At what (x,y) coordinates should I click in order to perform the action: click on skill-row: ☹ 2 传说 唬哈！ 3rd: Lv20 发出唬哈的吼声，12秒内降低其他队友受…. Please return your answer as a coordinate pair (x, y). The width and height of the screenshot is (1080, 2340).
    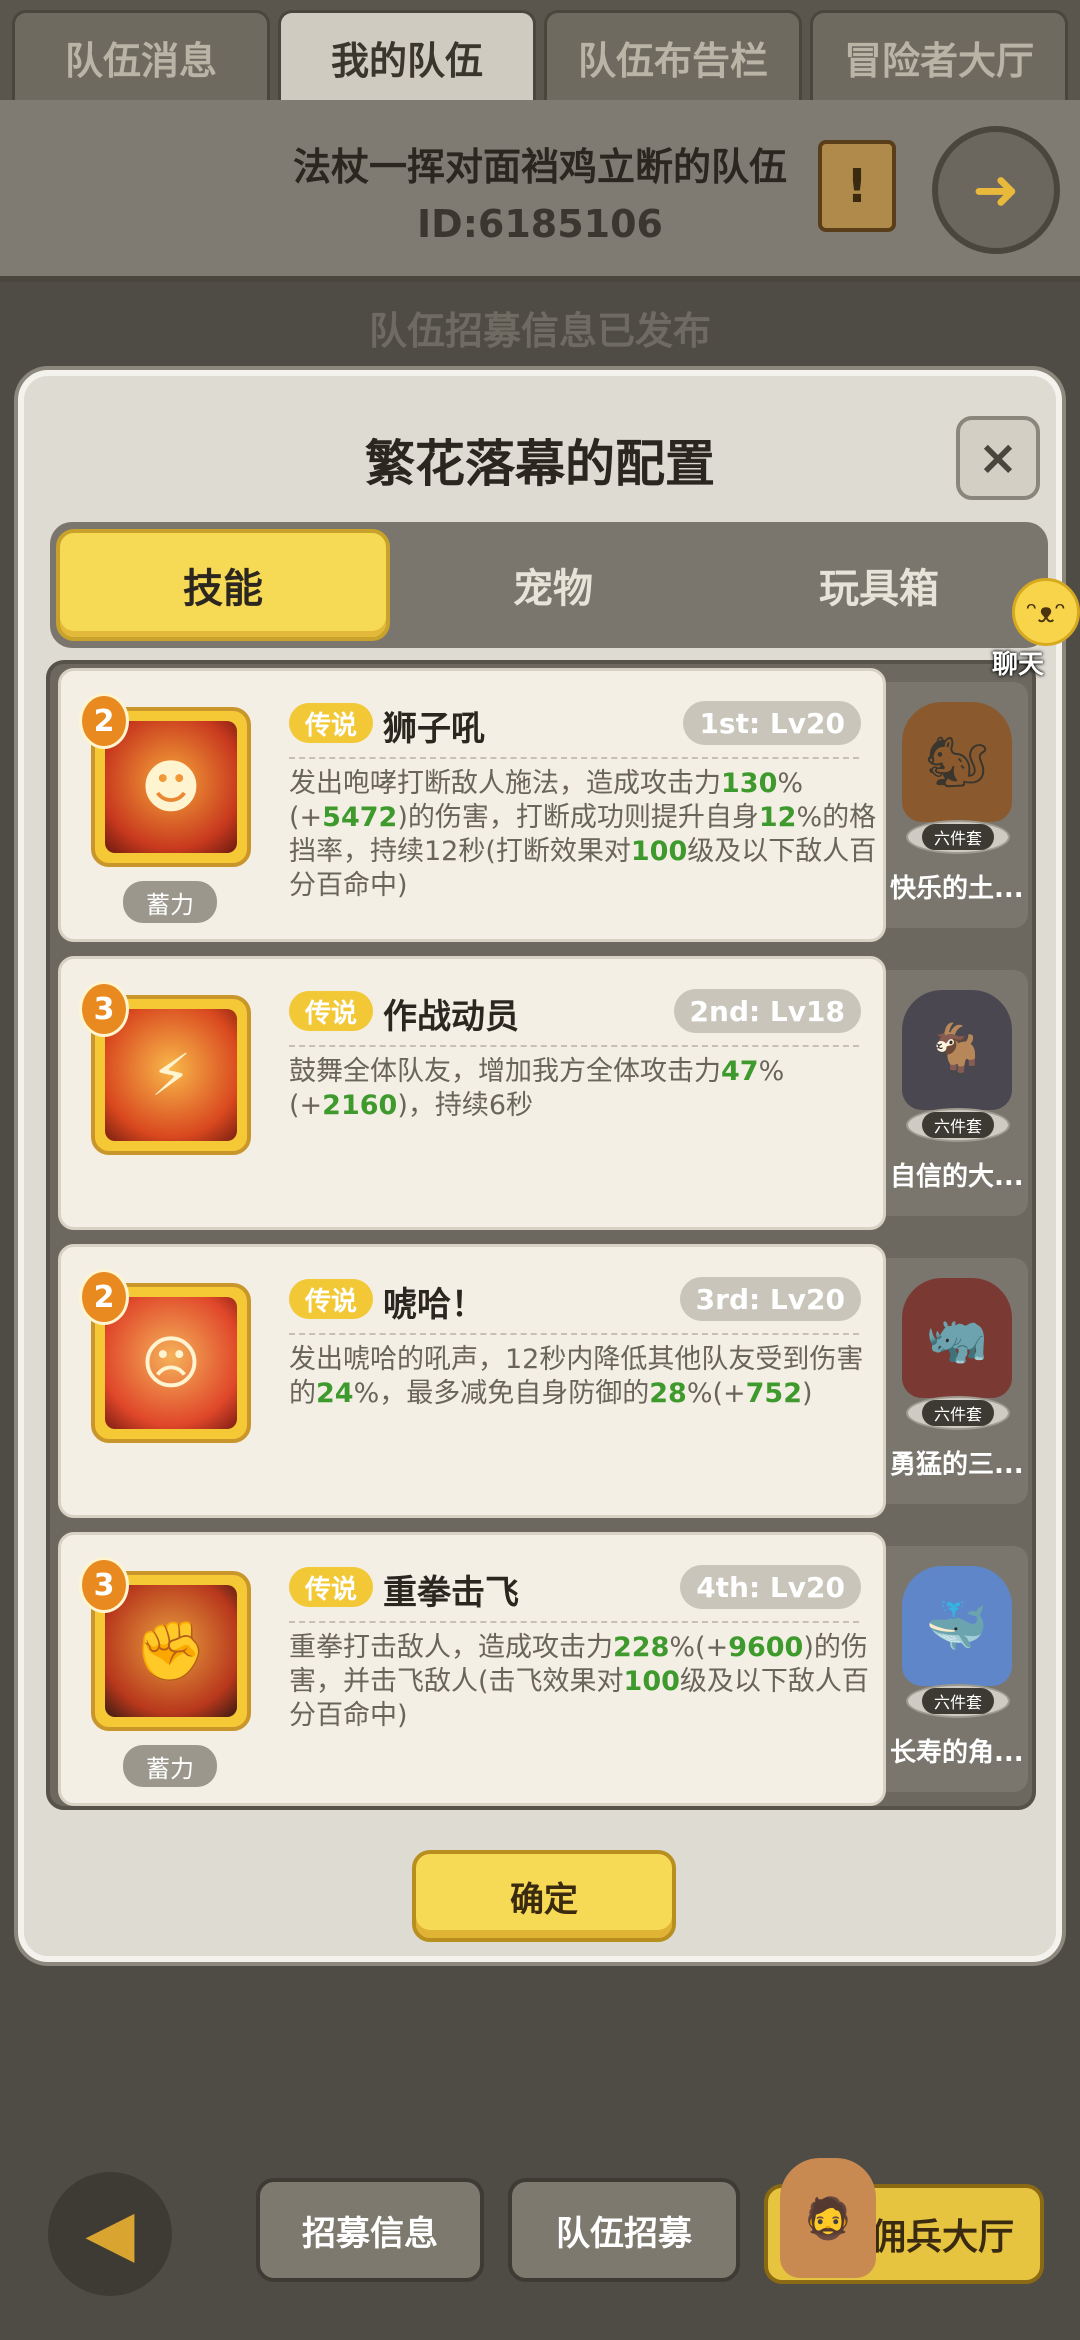
    Looking at the image, I should click on (543, 1381).